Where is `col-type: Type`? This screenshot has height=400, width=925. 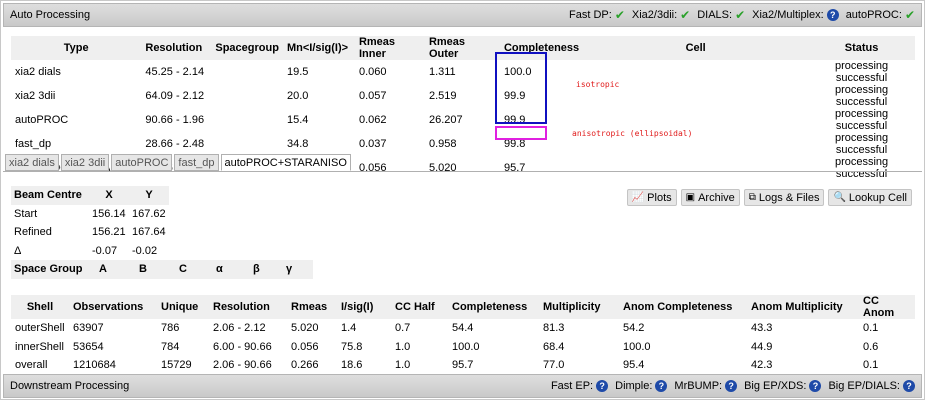
col-type: Type is located at coordinates (76, 48).